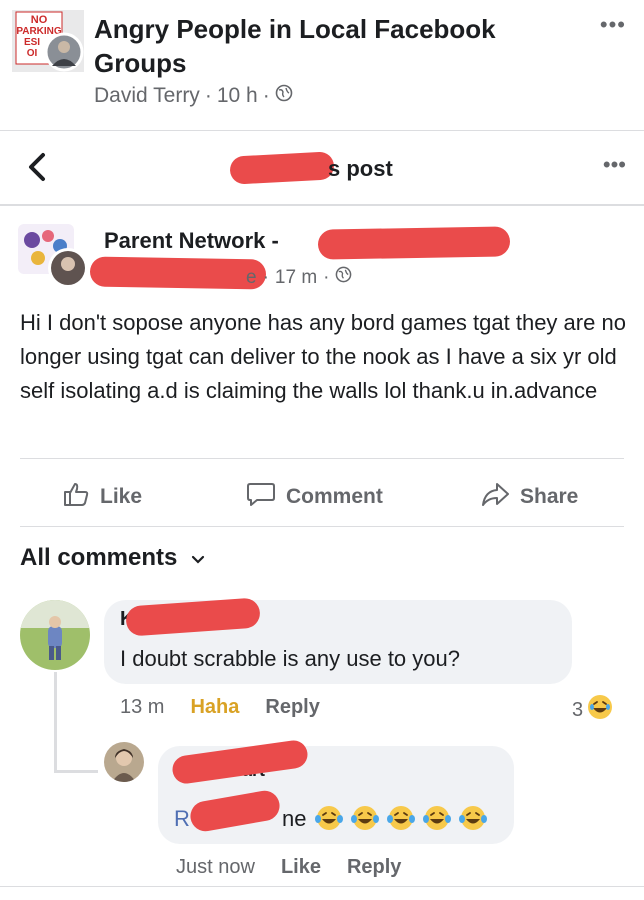  What do you see at coordinates (360, 168) in the screenshot?
I see `page-title: s post` at bounding box center [360, 168].